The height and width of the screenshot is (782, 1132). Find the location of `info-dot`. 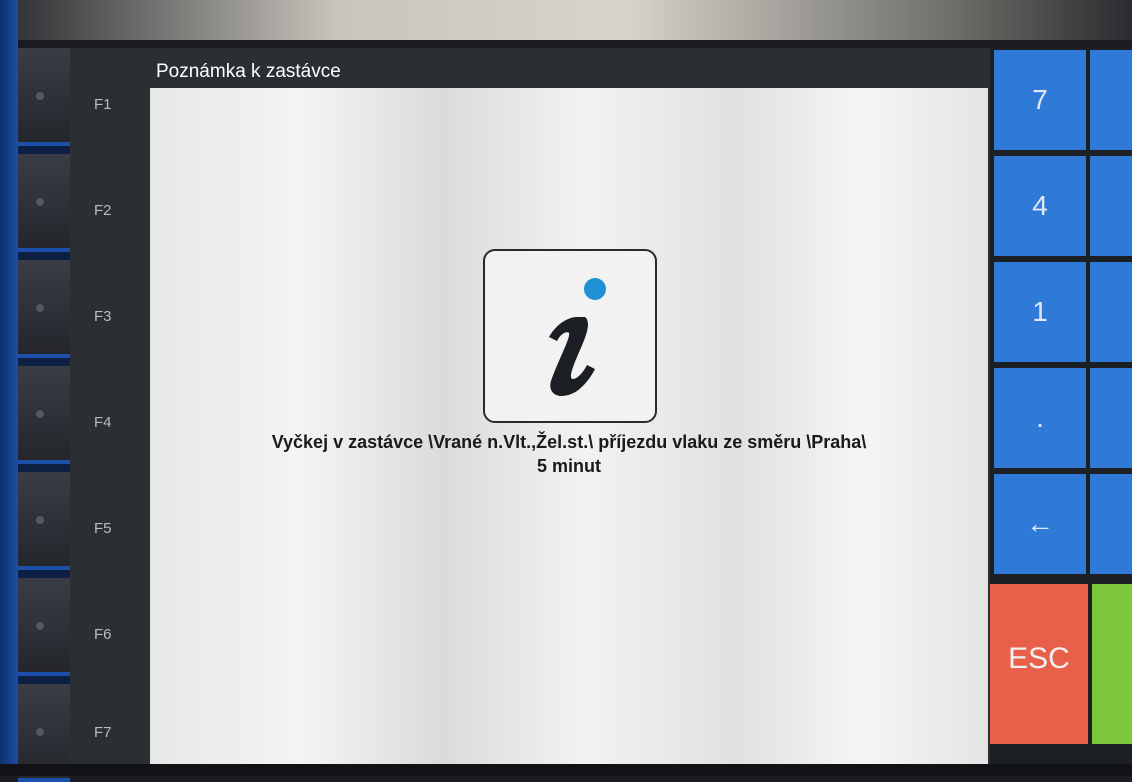

info-dot is located at coordinates (595, 289).